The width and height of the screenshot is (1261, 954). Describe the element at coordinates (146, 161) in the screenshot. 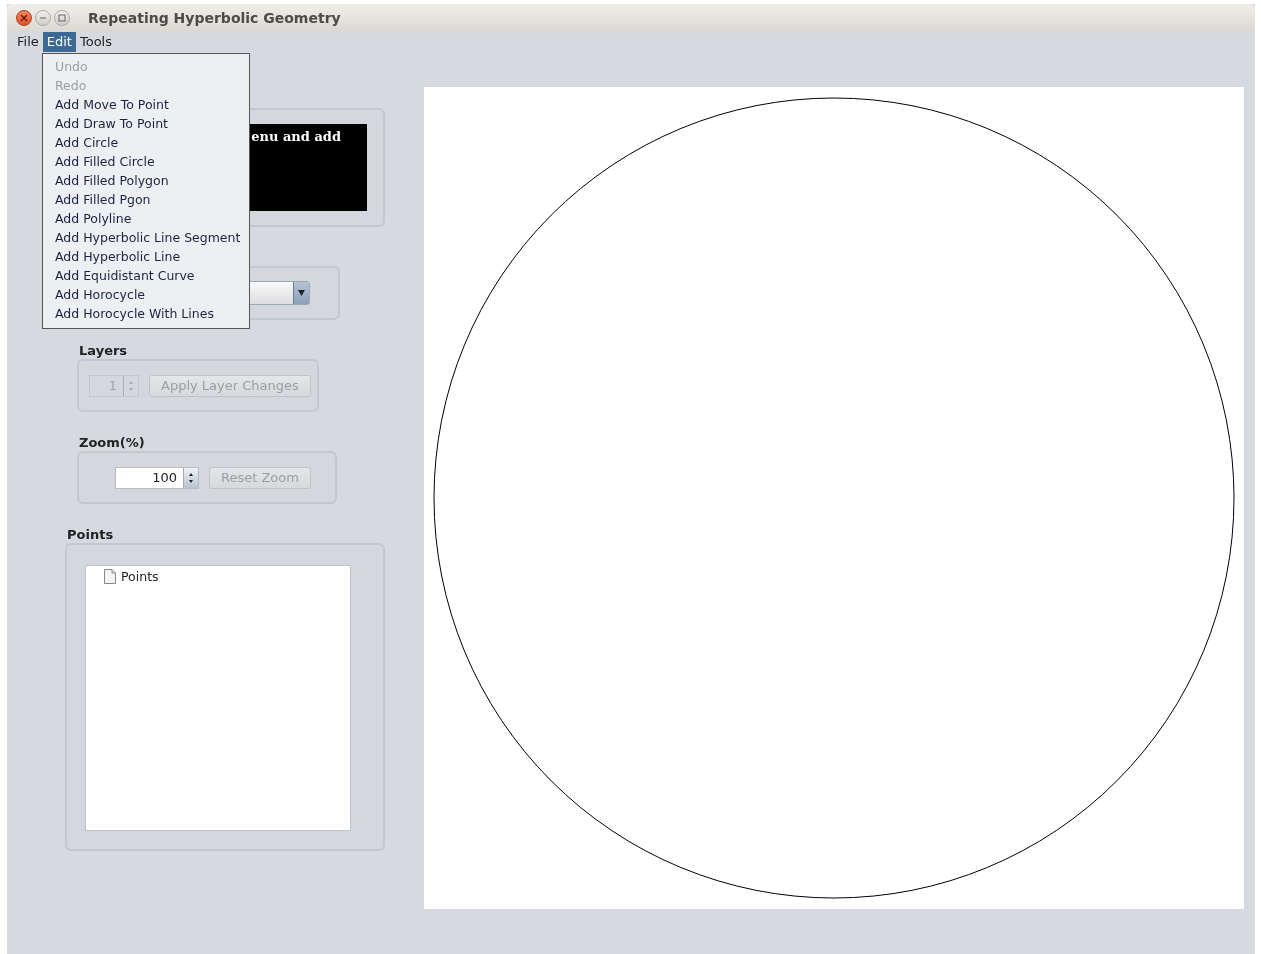

I see `menu-option: Add Filled Circle` at that location.